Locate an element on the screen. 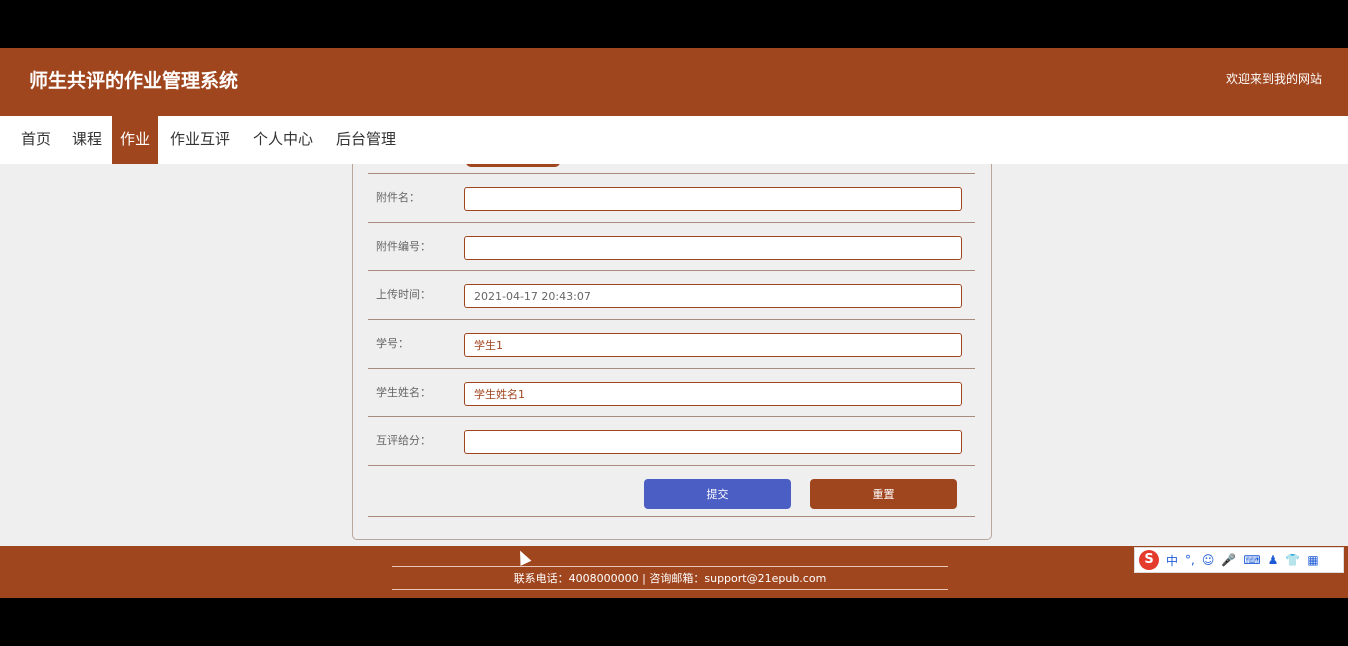 The width and height of the screenshot is (1348, 646). form-row-upload-time: 上传时间： is located at coordinates (671, 294).